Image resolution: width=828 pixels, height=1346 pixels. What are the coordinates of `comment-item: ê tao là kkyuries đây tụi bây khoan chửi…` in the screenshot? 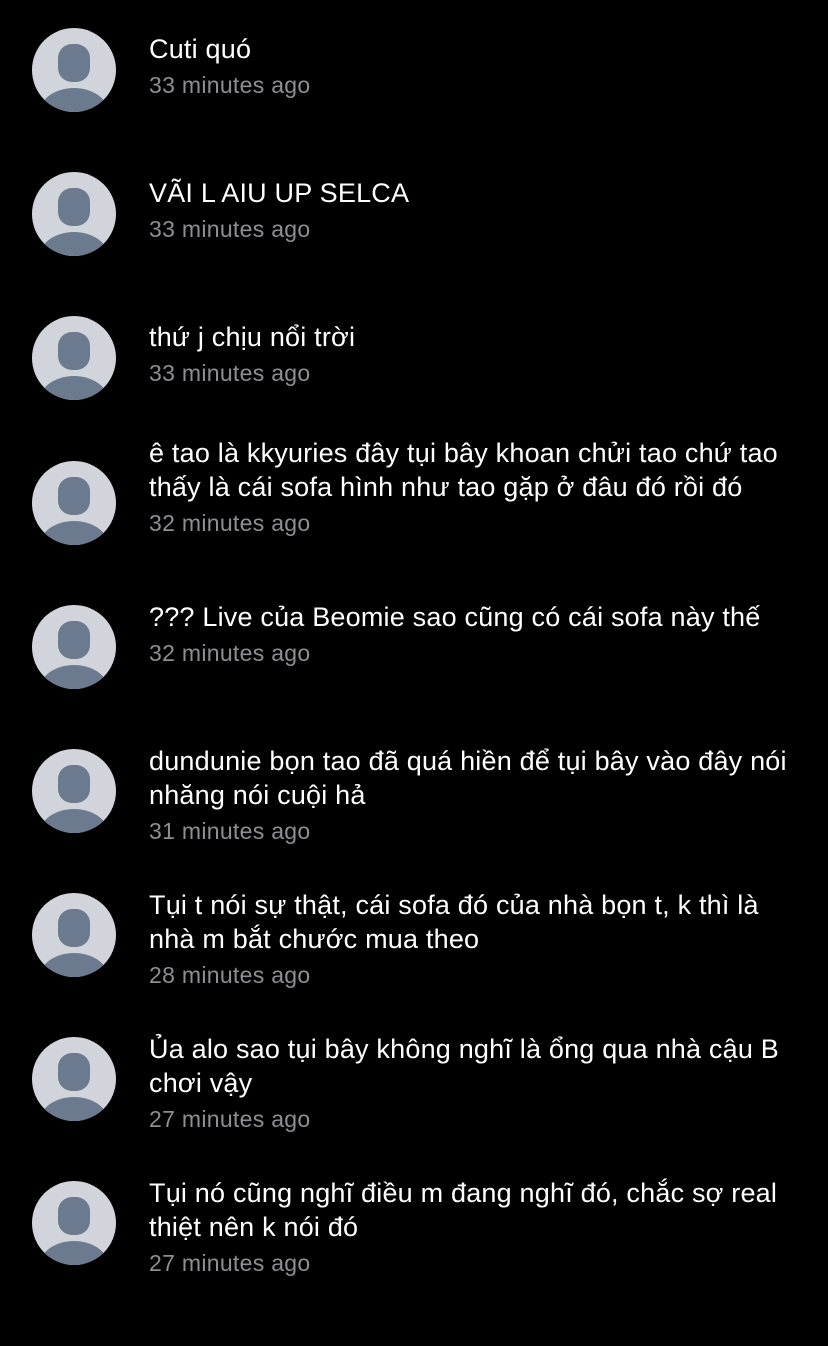 It's located at (414, 496).